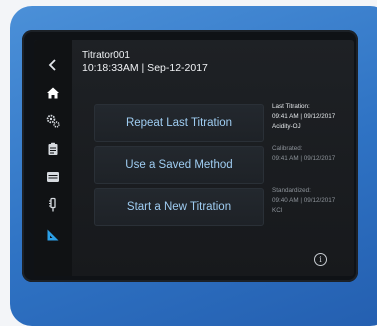 This screenshot has width=377, height=326. I want to click on device-datetime: 10:18:33AM | Sep-12-2017, so click(145, 68).